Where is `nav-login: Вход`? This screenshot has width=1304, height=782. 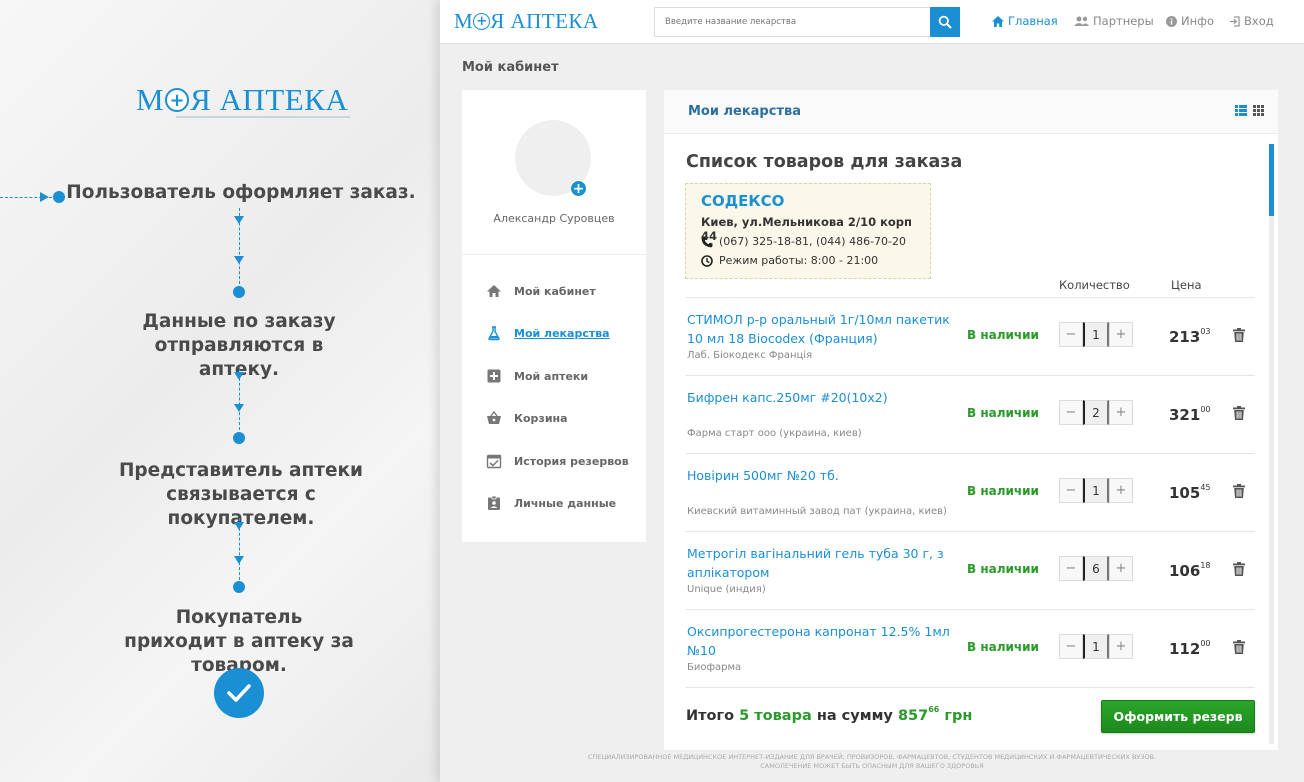 nav-login: Вход is located at coordinates (1252, 21).